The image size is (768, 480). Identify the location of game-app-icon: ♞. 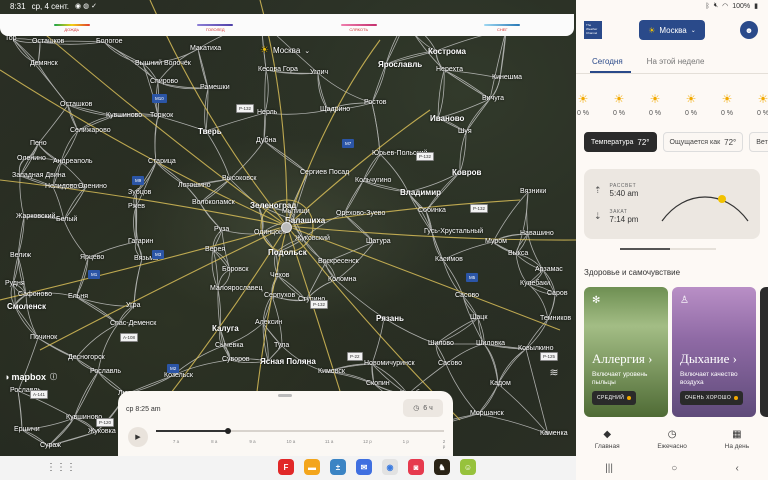
(442, 467).